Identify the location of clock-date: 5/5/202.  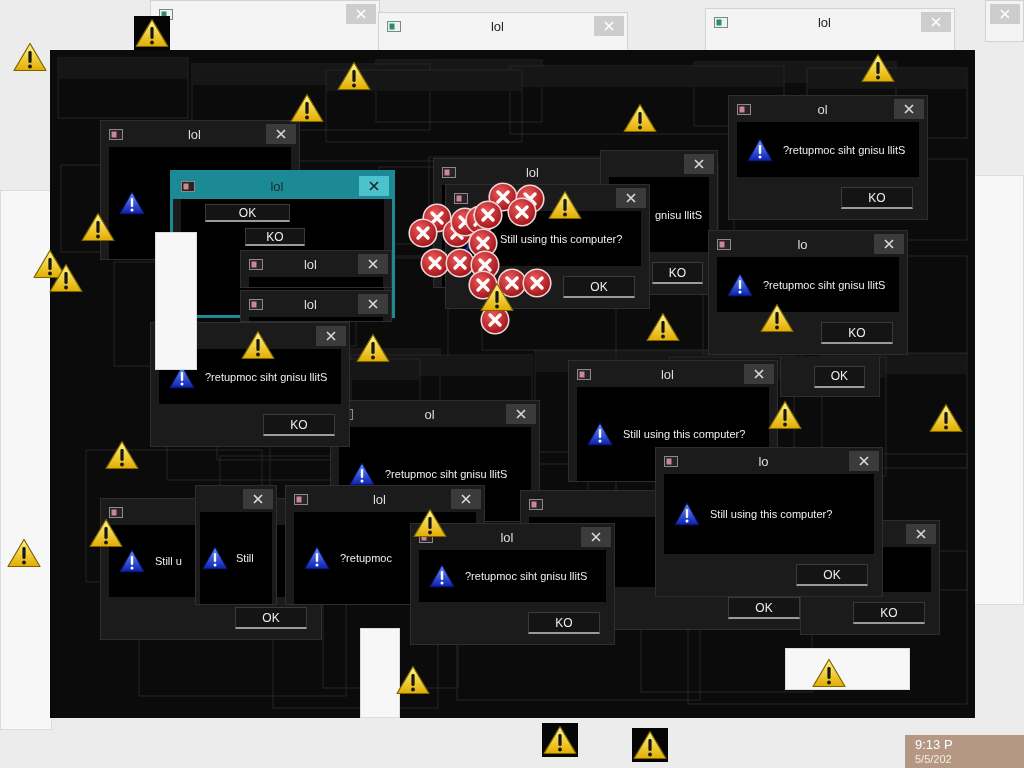
(933, 758).